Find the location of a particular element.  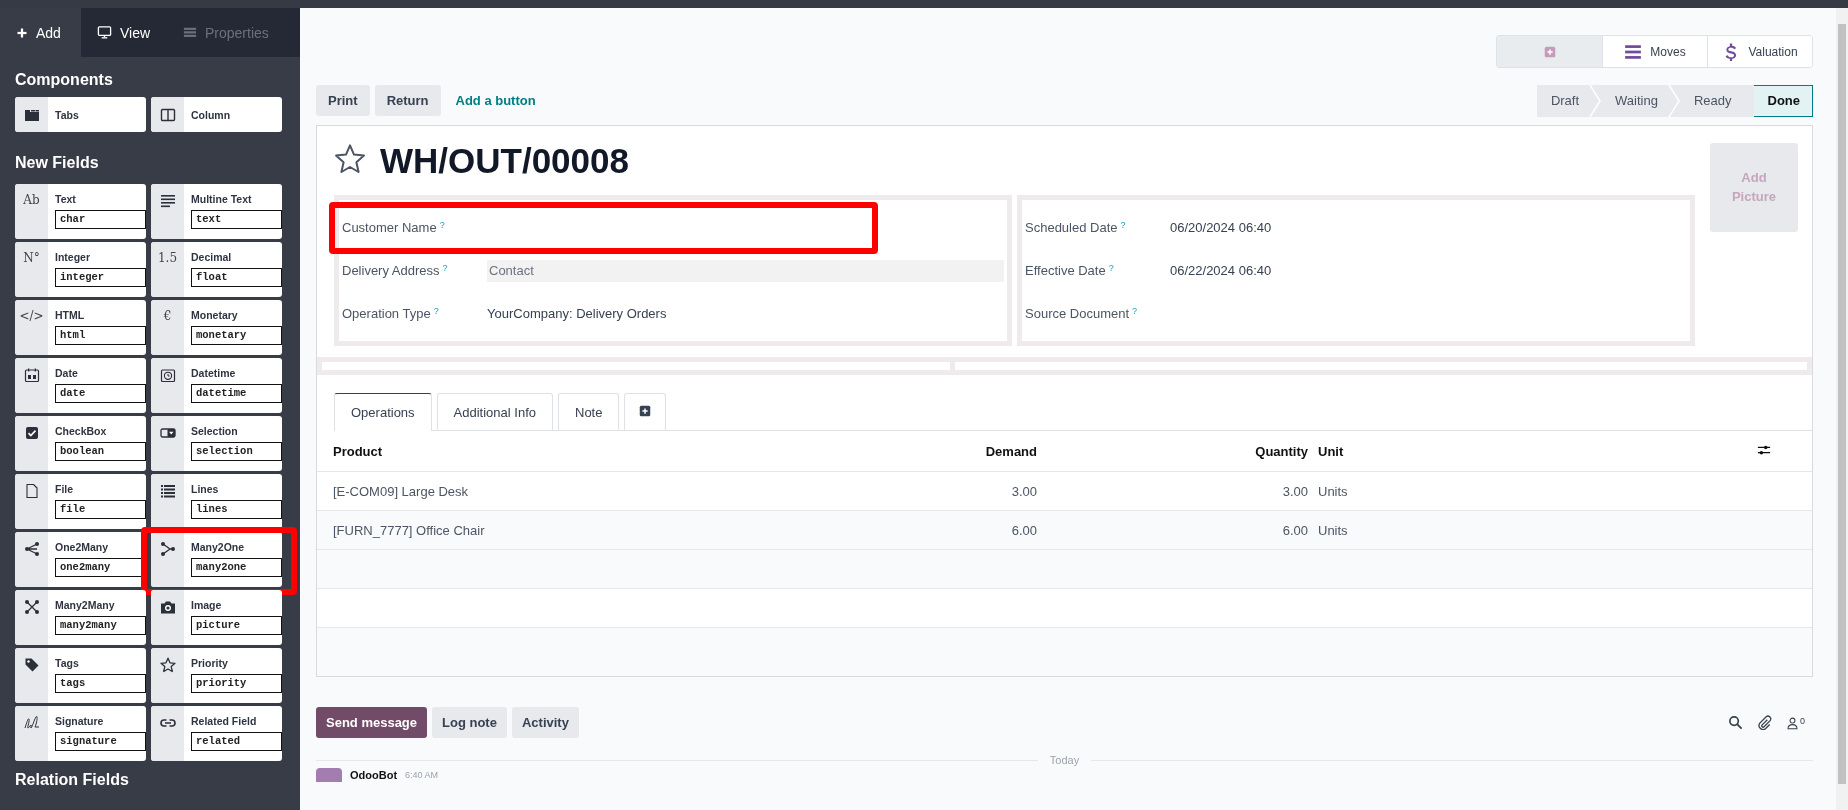

column-header: Quantity is located at coordinates (1177, 451).